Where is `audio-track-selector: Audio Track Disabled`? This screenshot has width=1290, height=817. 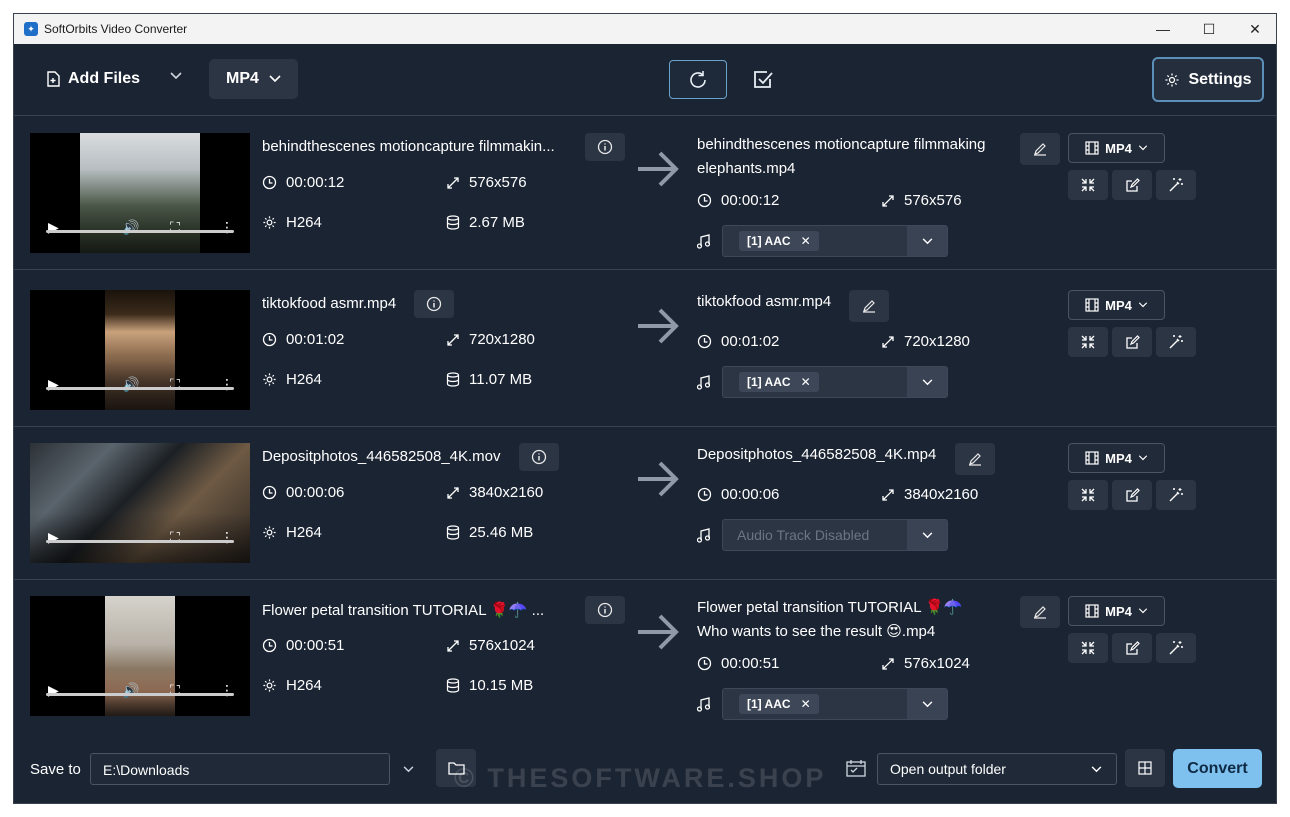 audio-track-selector: Audio Track Disabled is located at coordinates (835, 535).